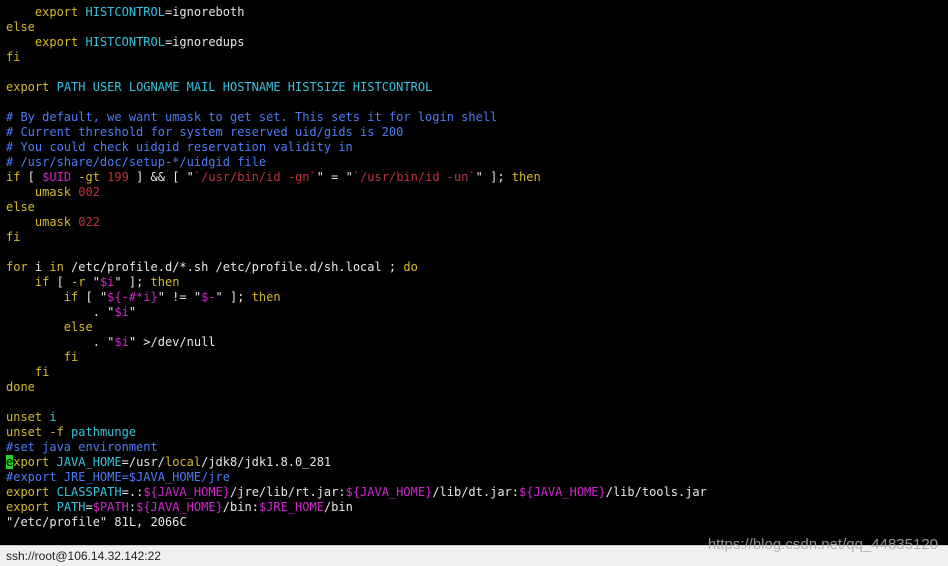 The image size is (948, 566). What do you see at coordinates (240, 507) in the screenshot?
I see `terminal-text-segment: /bin:` at bounding box center [240, 507].